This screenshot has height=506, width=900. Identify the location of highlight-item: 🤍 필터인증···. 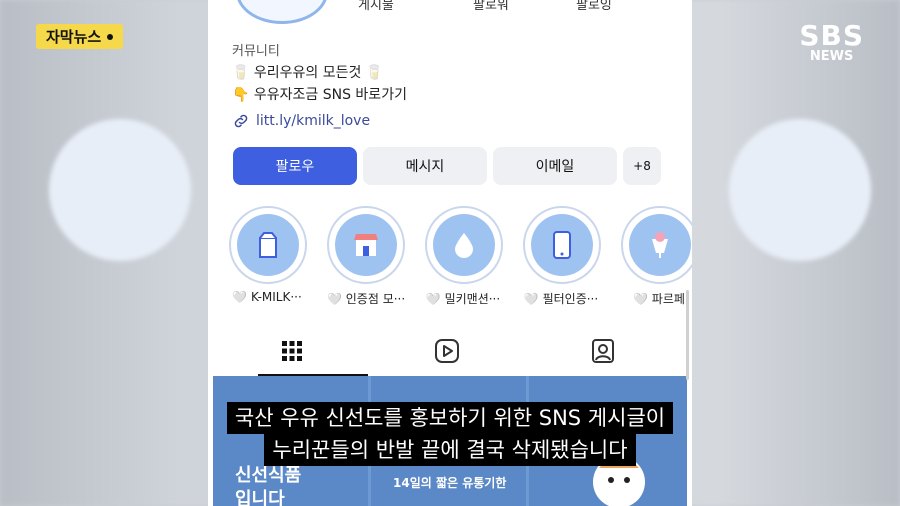
(562, 256).